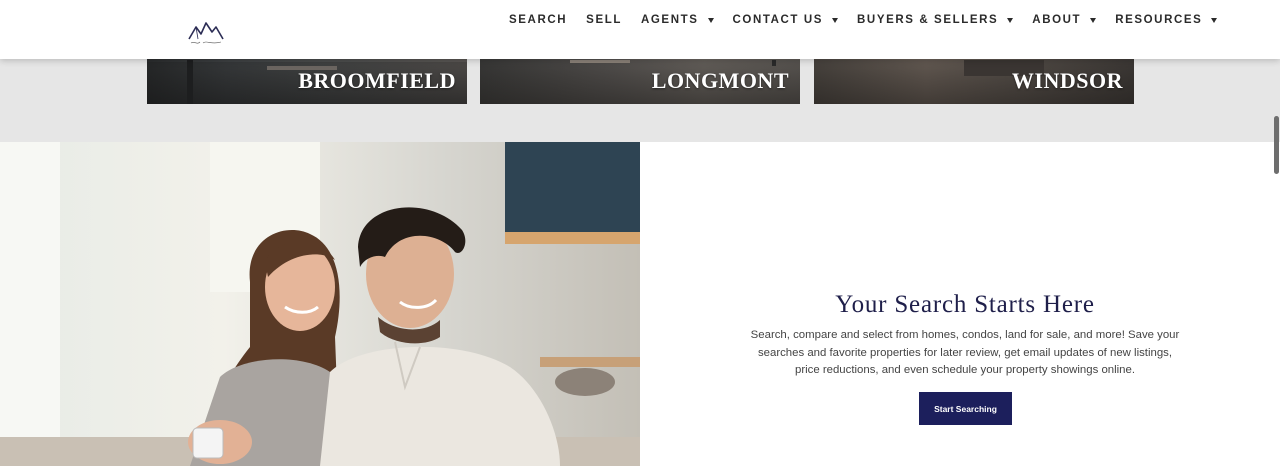 Image resolution: width=1280 pixels, height=466 pixels. What do you see at coordinates (1067, 80) in the screenshot?
I see `city-name: WINDSOR` at bounding box center [1067, 80].